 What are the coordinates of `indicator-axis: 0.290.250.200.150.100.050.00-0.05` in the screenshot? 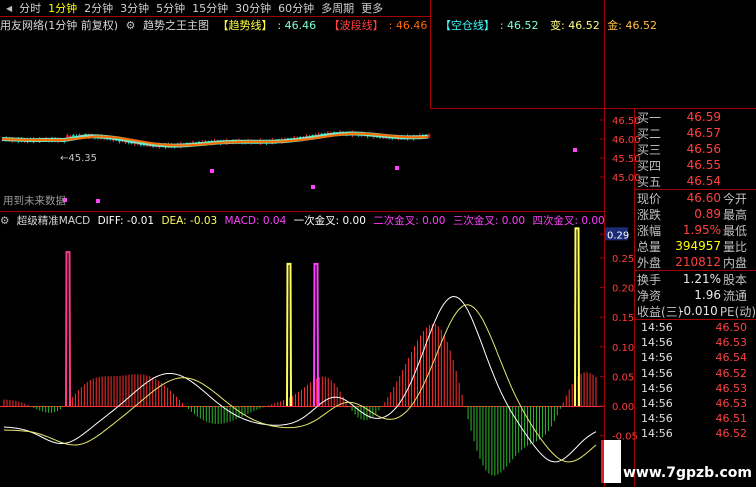 It's located at (619, 335).